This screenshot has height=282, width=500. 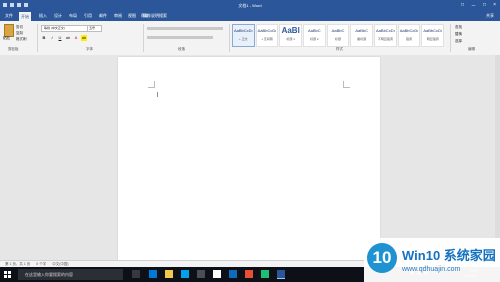 I want to click on underline-icon: U, so click(x=60, y=38).